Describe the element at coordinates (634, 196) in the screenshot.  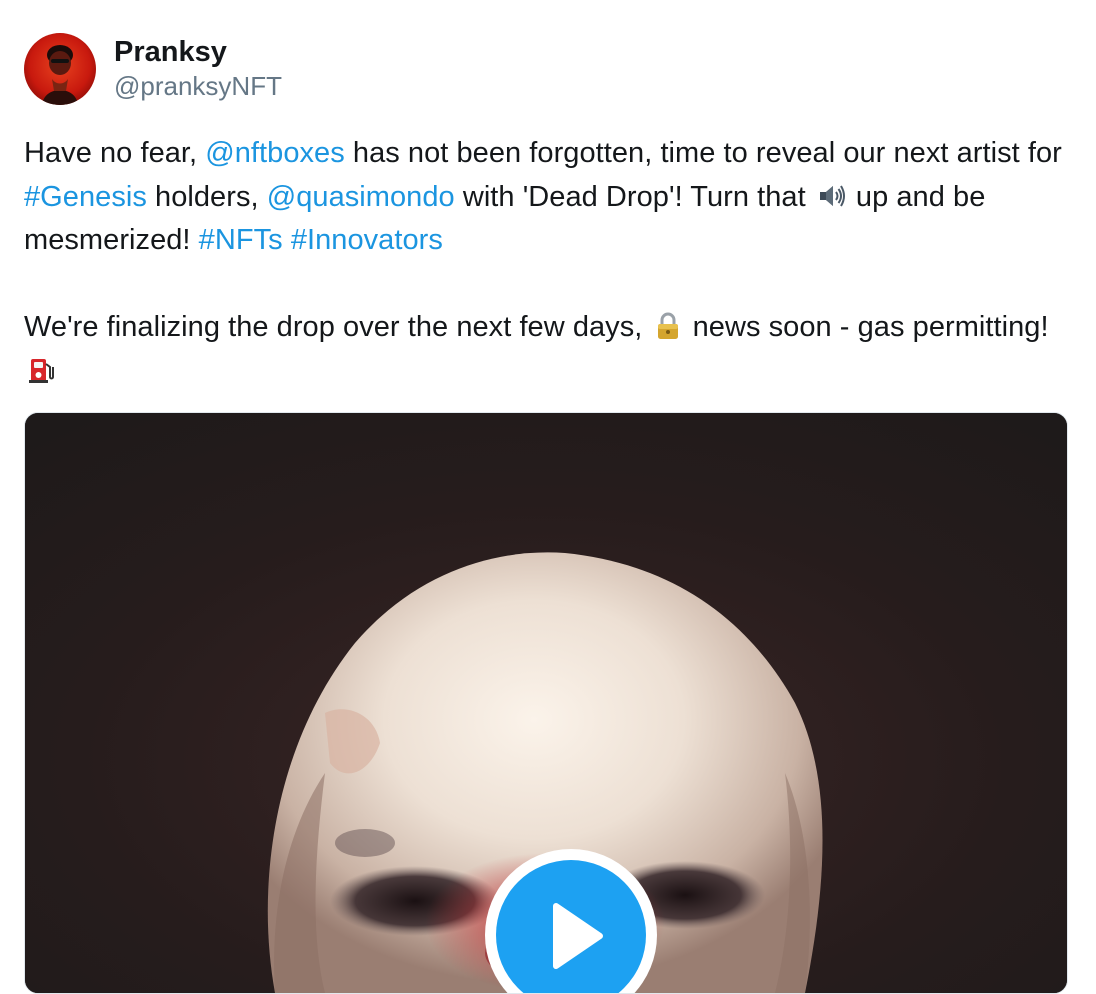
I see `text-segment: with 'Dead Drop'! Turn that` at that location.